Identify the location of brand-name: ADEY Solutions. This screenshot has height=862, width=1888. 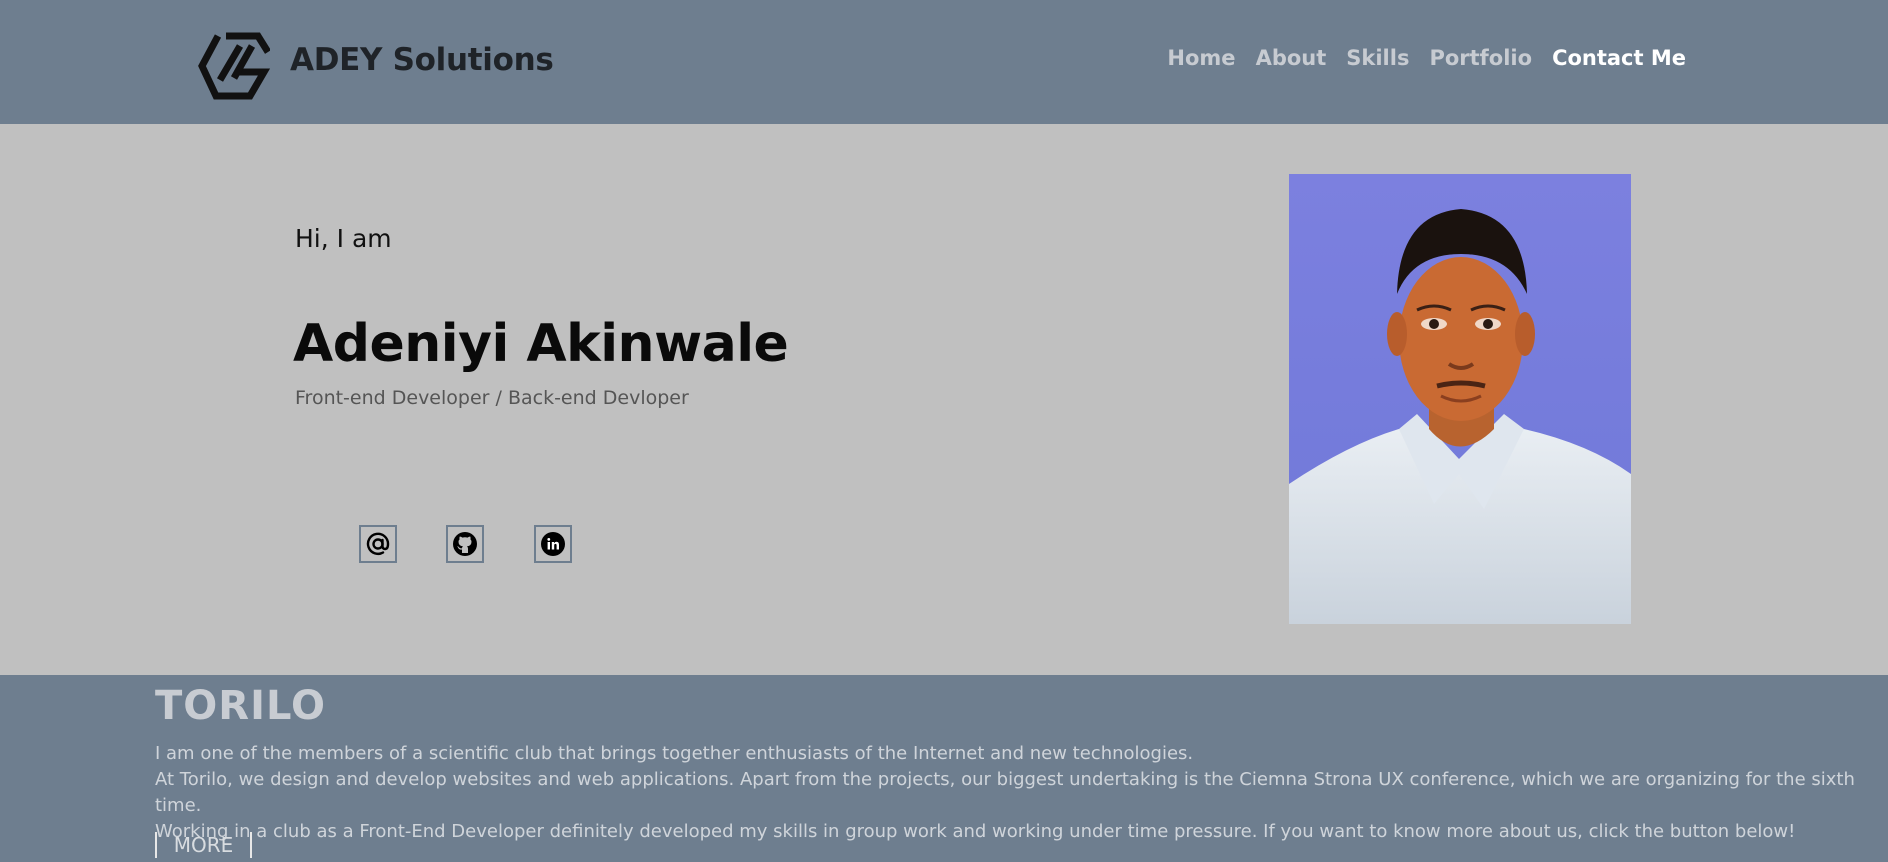
(422, 60).